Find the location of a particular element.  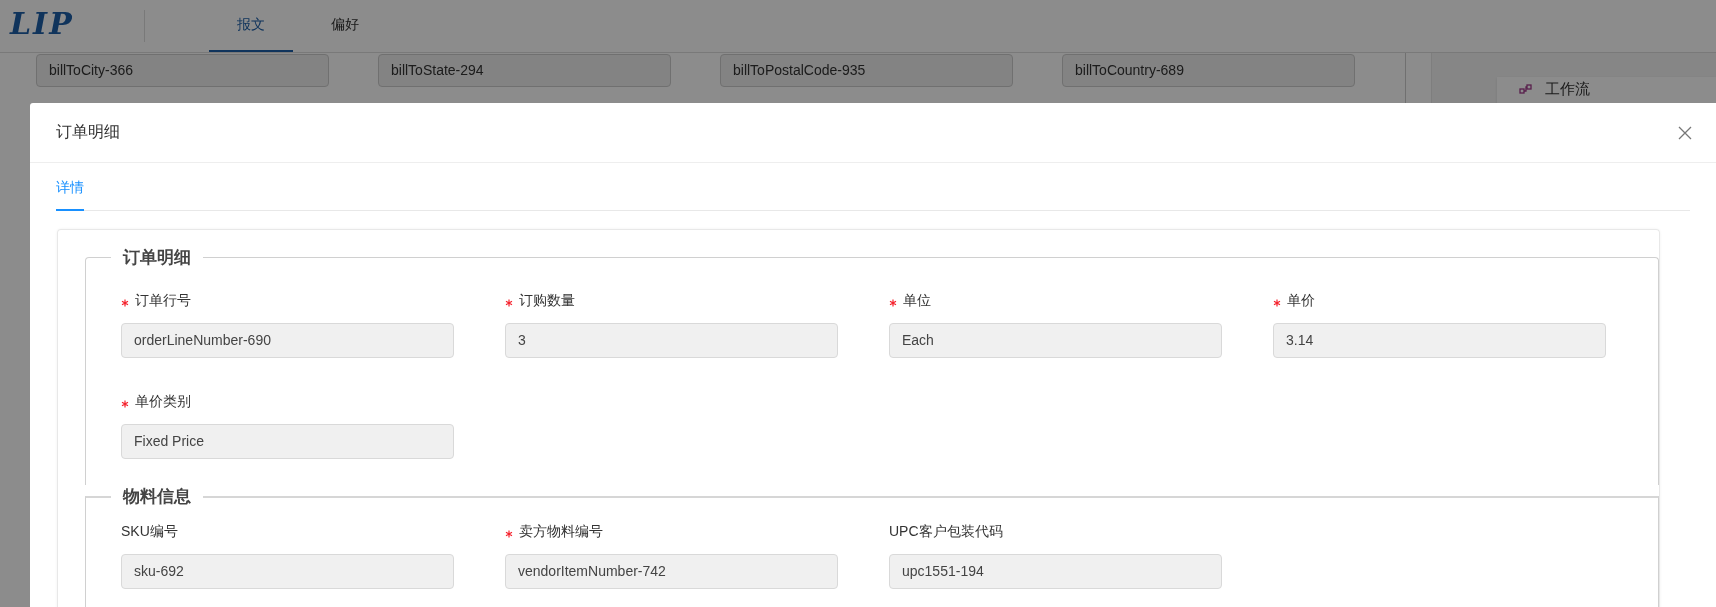

field-label: 卖方物料编号 is located at coordinates (561, 532).